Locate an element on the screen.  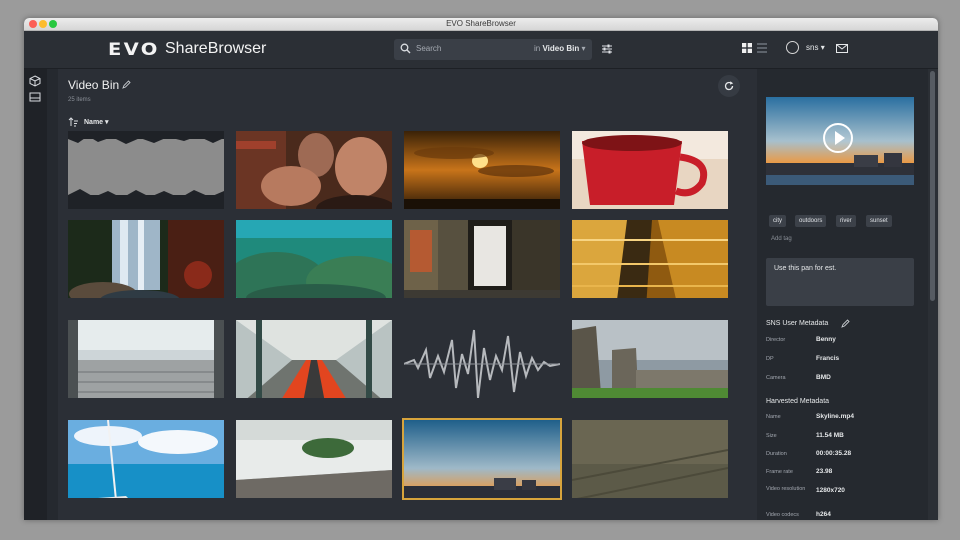
harvested-metadata-title: Harvested Metadata is located at coordinates (798, 401).